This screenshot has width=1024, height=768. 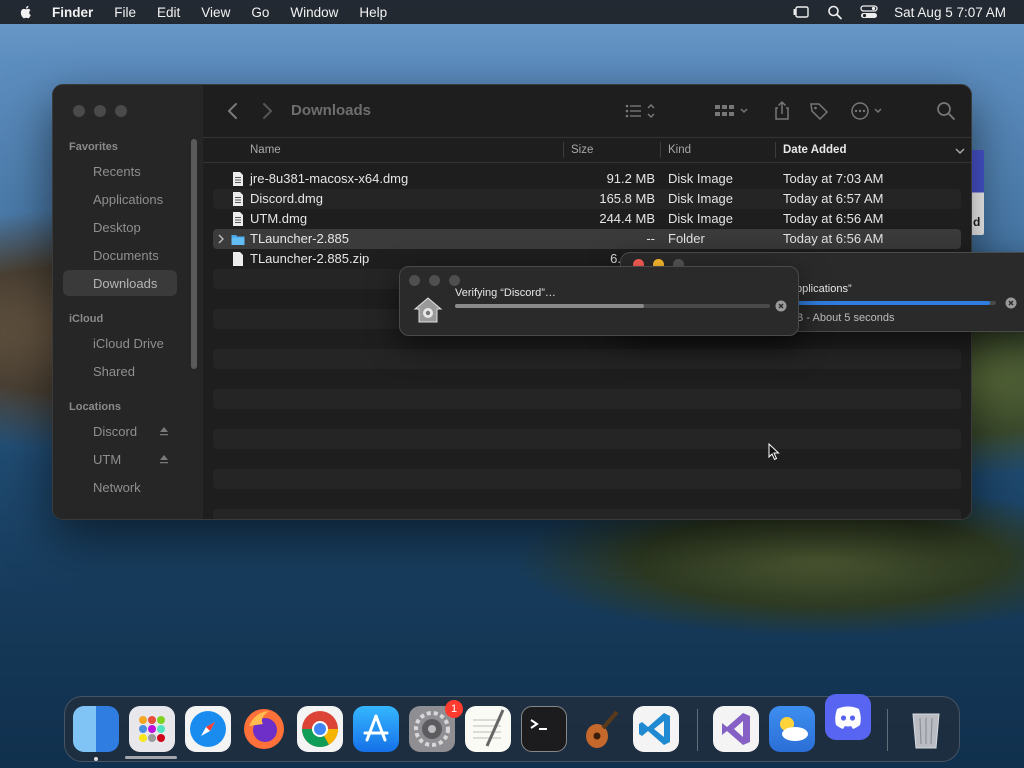 I want to click on menu-finder: Finder, so click(x=72, y=12).